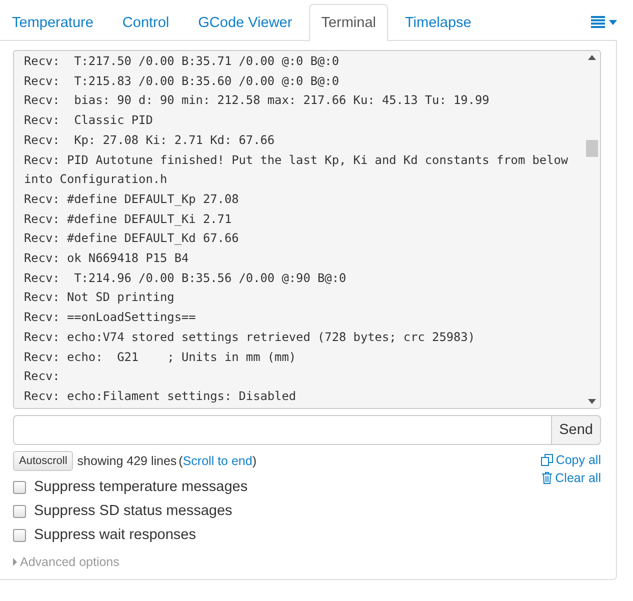  What do you see at coordinates (547, 478) in the screenshot?
I see `trash-icon` at bounding box center [547, 478].